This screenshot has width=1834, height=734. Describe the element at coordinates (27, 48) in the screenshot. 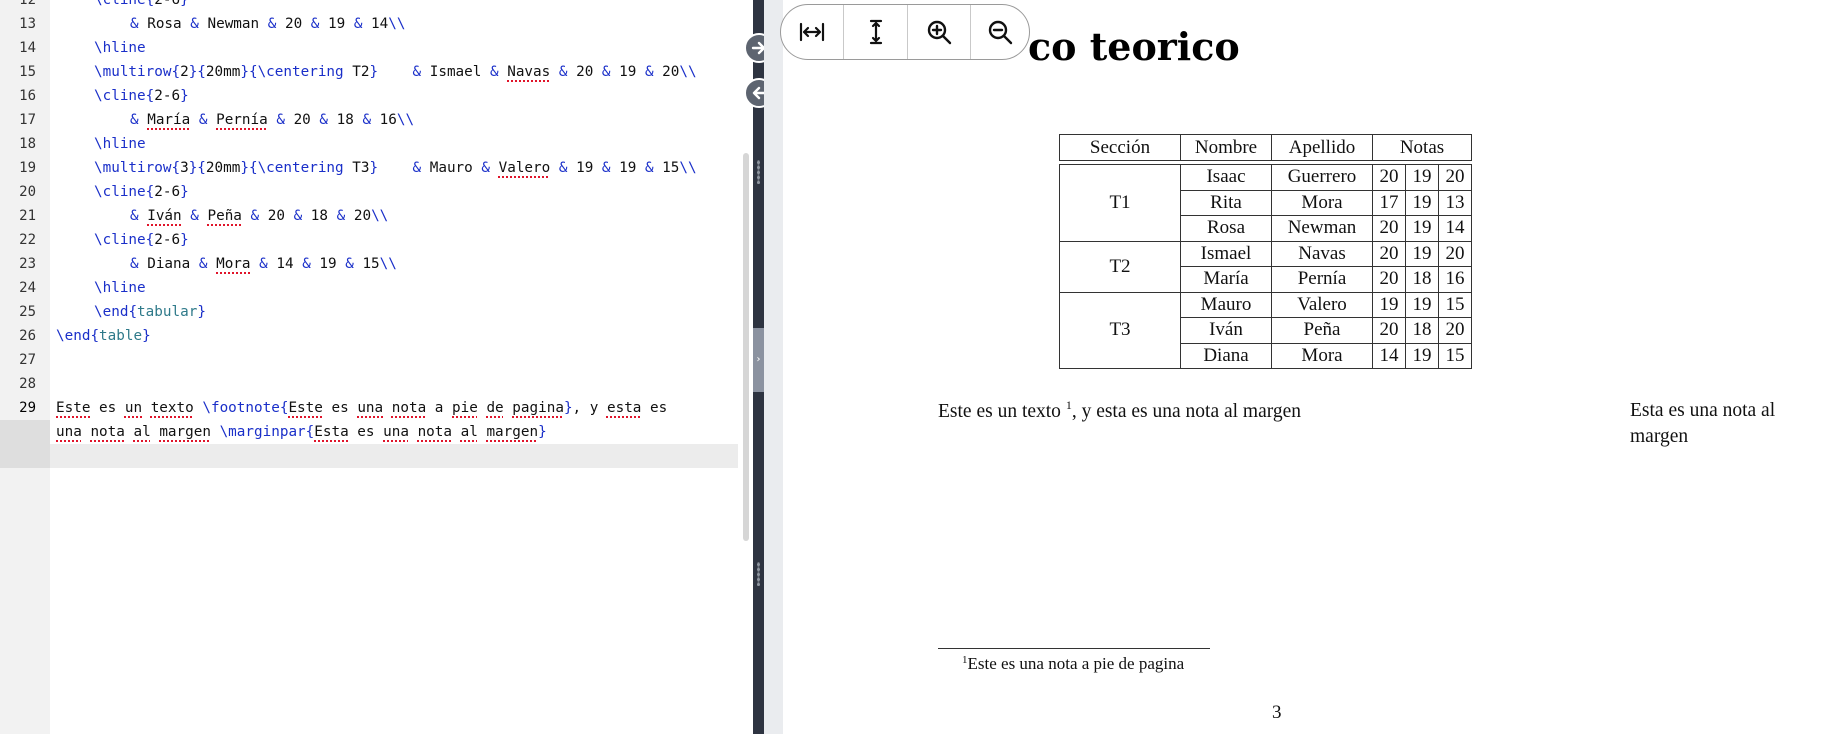

I see `line-number: 14` at that location.